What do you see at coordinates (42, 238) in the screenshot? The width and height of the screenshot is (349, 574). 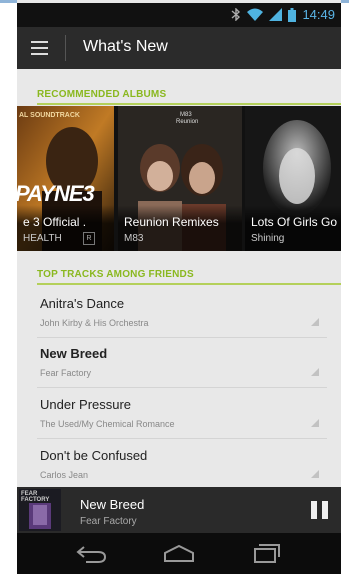 I see `album-artist: HEALTH` at bounding box center [42, 238].